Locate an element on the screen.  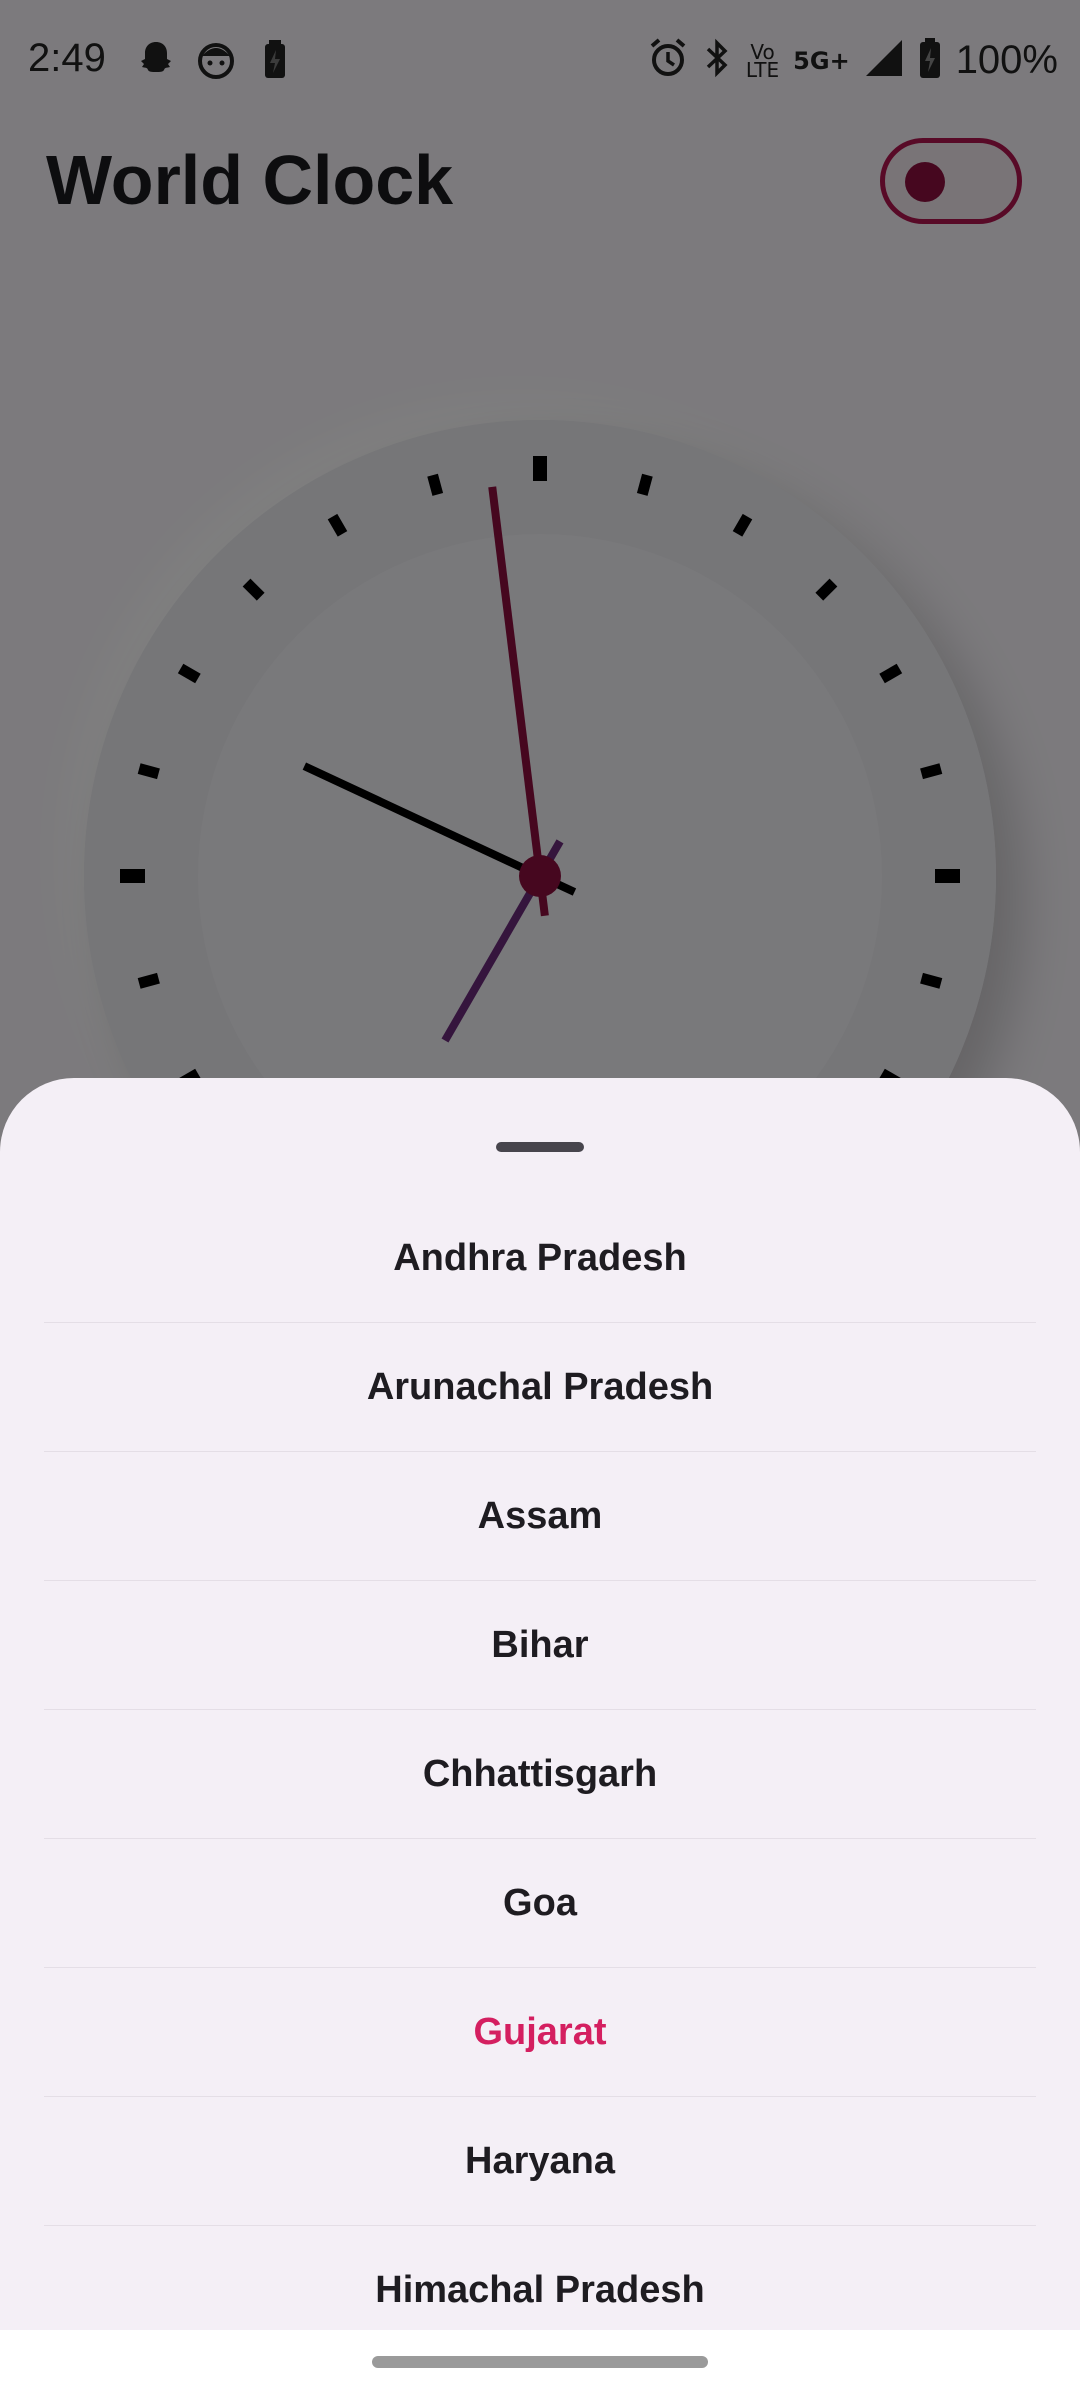
navigation-bar is located at coordinates (540, 2365).